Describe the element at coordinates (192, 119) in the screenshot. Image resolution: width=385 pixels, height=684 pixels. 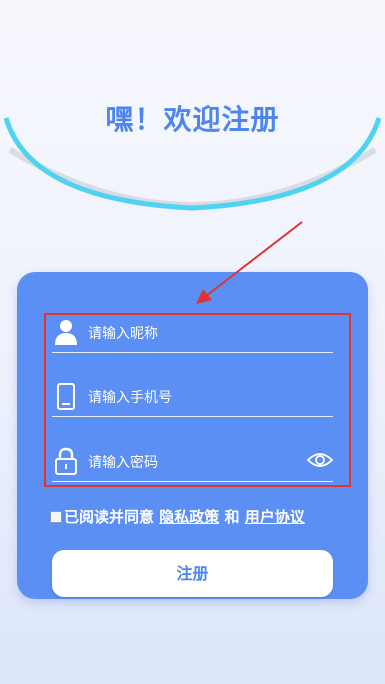
I see `page-title: 嘿！欢迎注册` at that location.